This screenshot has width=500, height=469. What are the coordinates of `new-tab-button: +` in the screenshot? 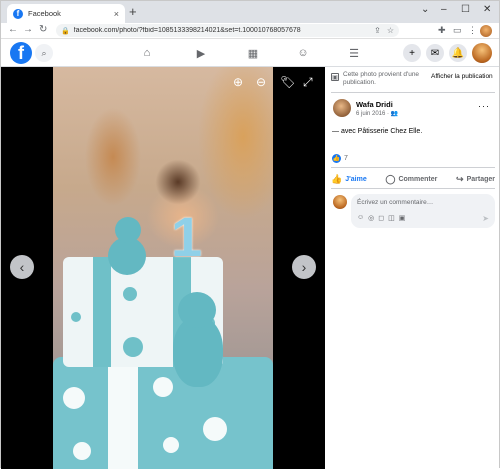 It's located at (133, 12).